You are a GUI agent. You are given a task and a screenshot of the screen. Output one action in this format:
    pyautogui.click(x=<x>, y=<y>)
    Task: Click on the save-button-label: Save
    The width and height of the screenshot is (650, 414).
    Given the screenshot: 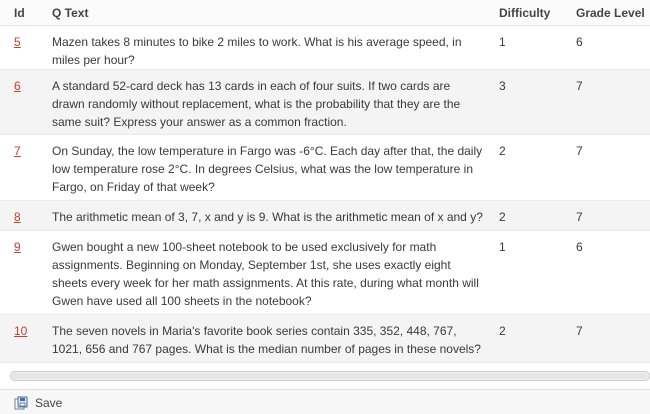 What is the action you would take?
    pyautogui.click(x=49, y=403)
    